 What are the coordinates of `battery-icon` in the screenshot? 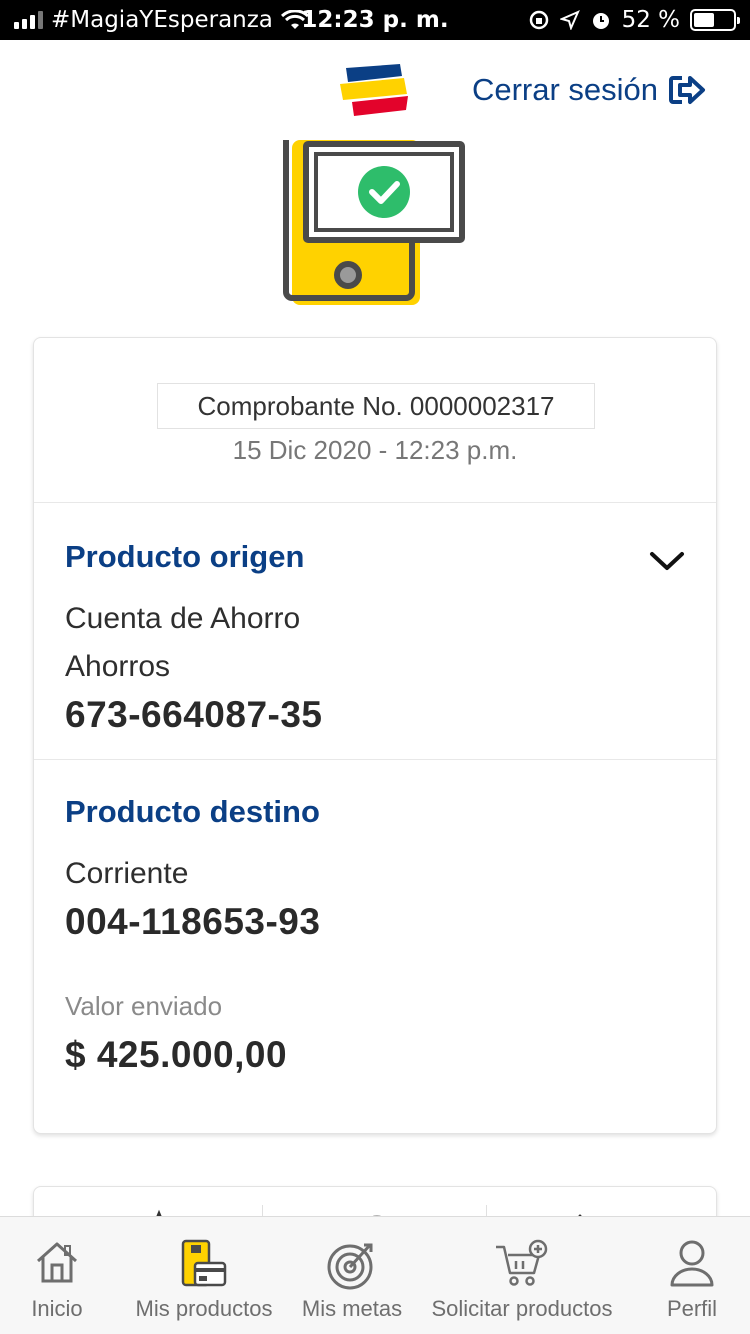 It's located at (715, 20).